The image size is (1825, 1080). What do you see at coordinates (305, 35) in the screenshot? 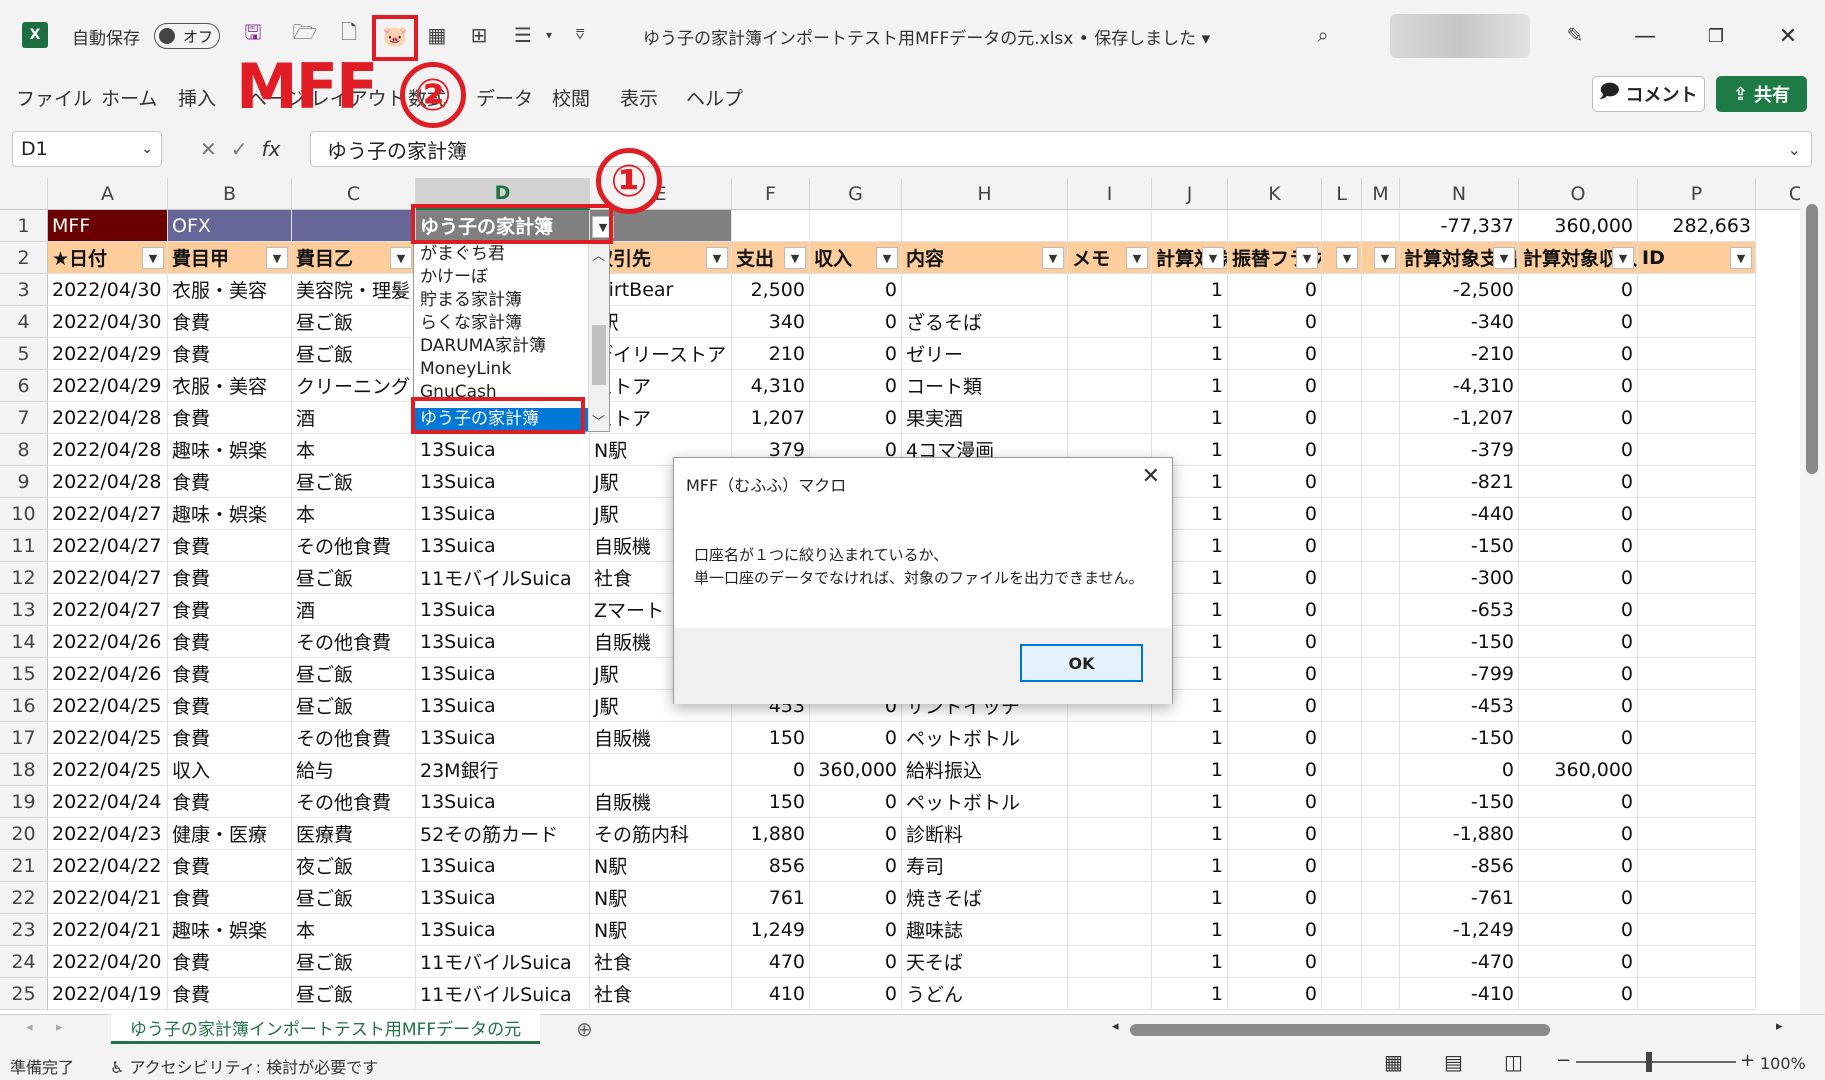
I see `open-folder-icon: 🗁` at bounding box center [305, 35].